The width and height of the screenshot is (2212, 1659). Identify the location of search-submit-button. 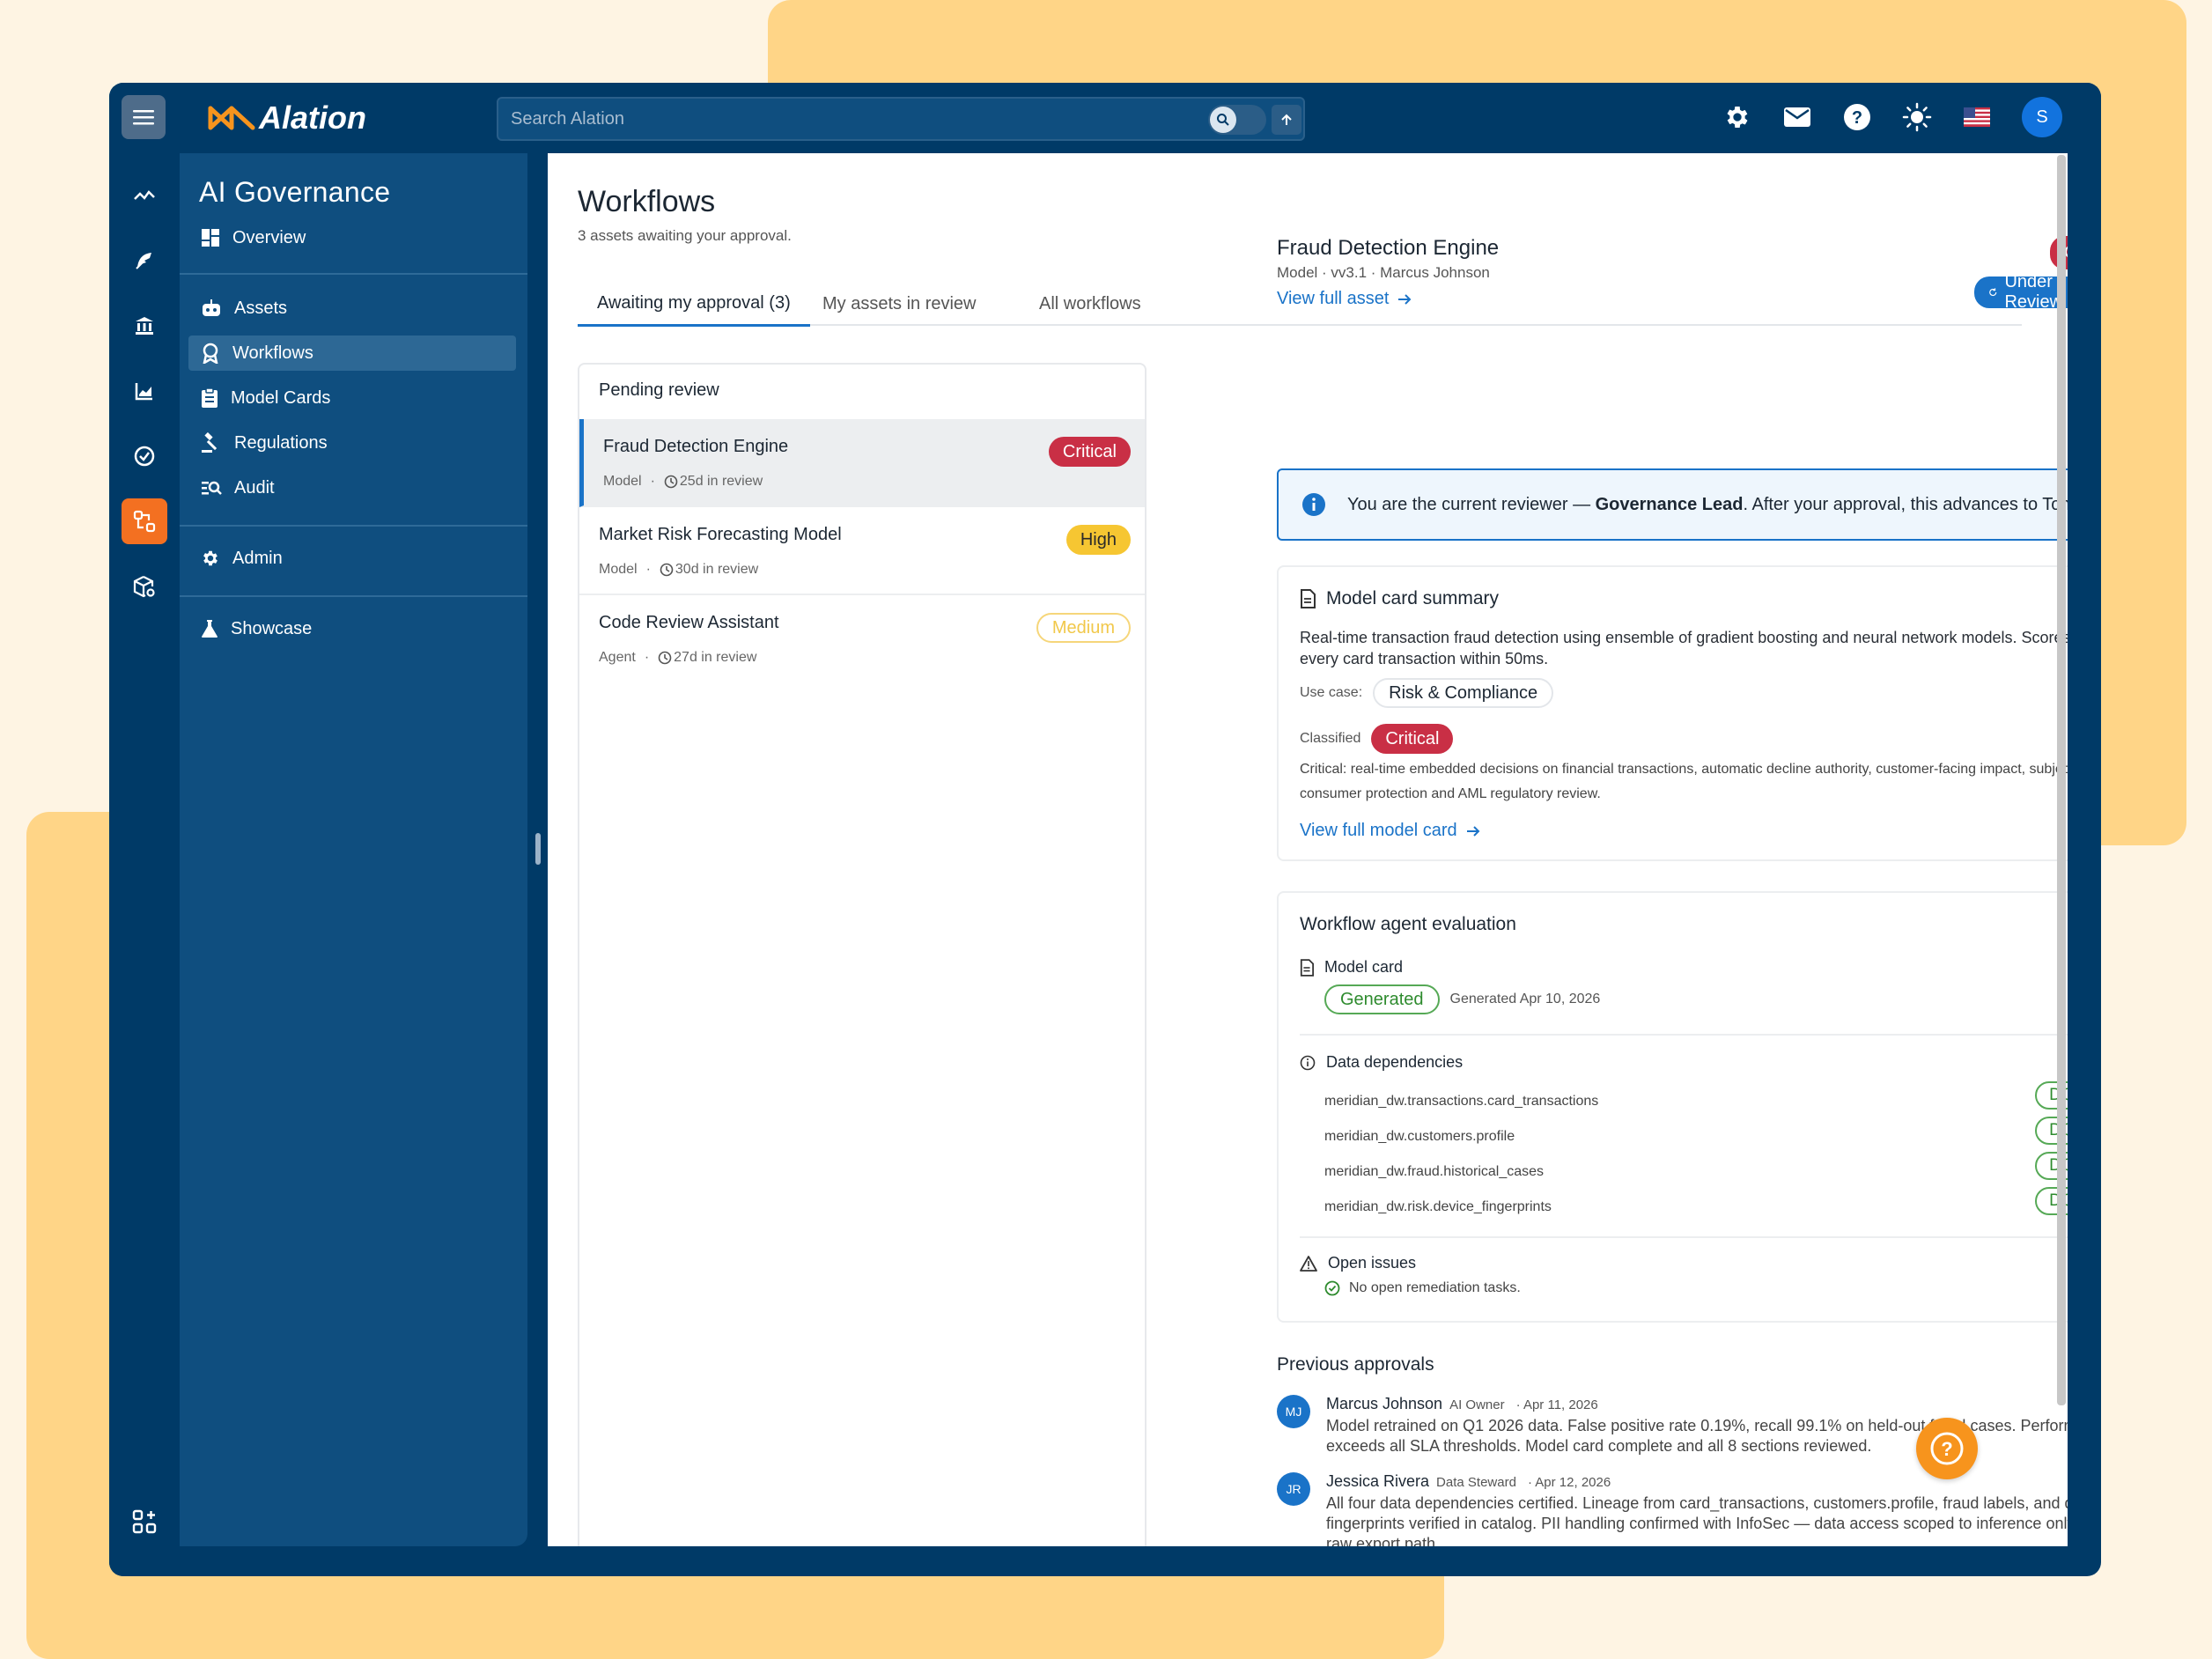
(1286, 120).